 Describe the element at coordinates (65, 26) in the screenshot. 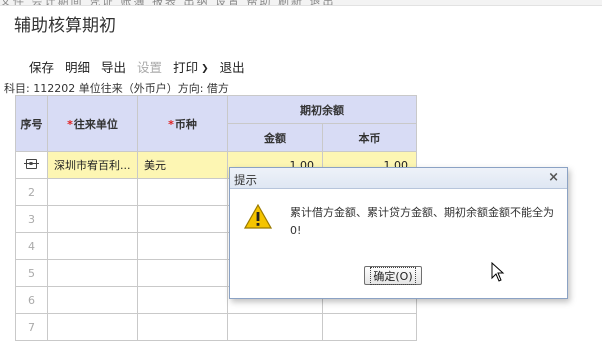

I see `window-title: 辅助核算期初` at that location.